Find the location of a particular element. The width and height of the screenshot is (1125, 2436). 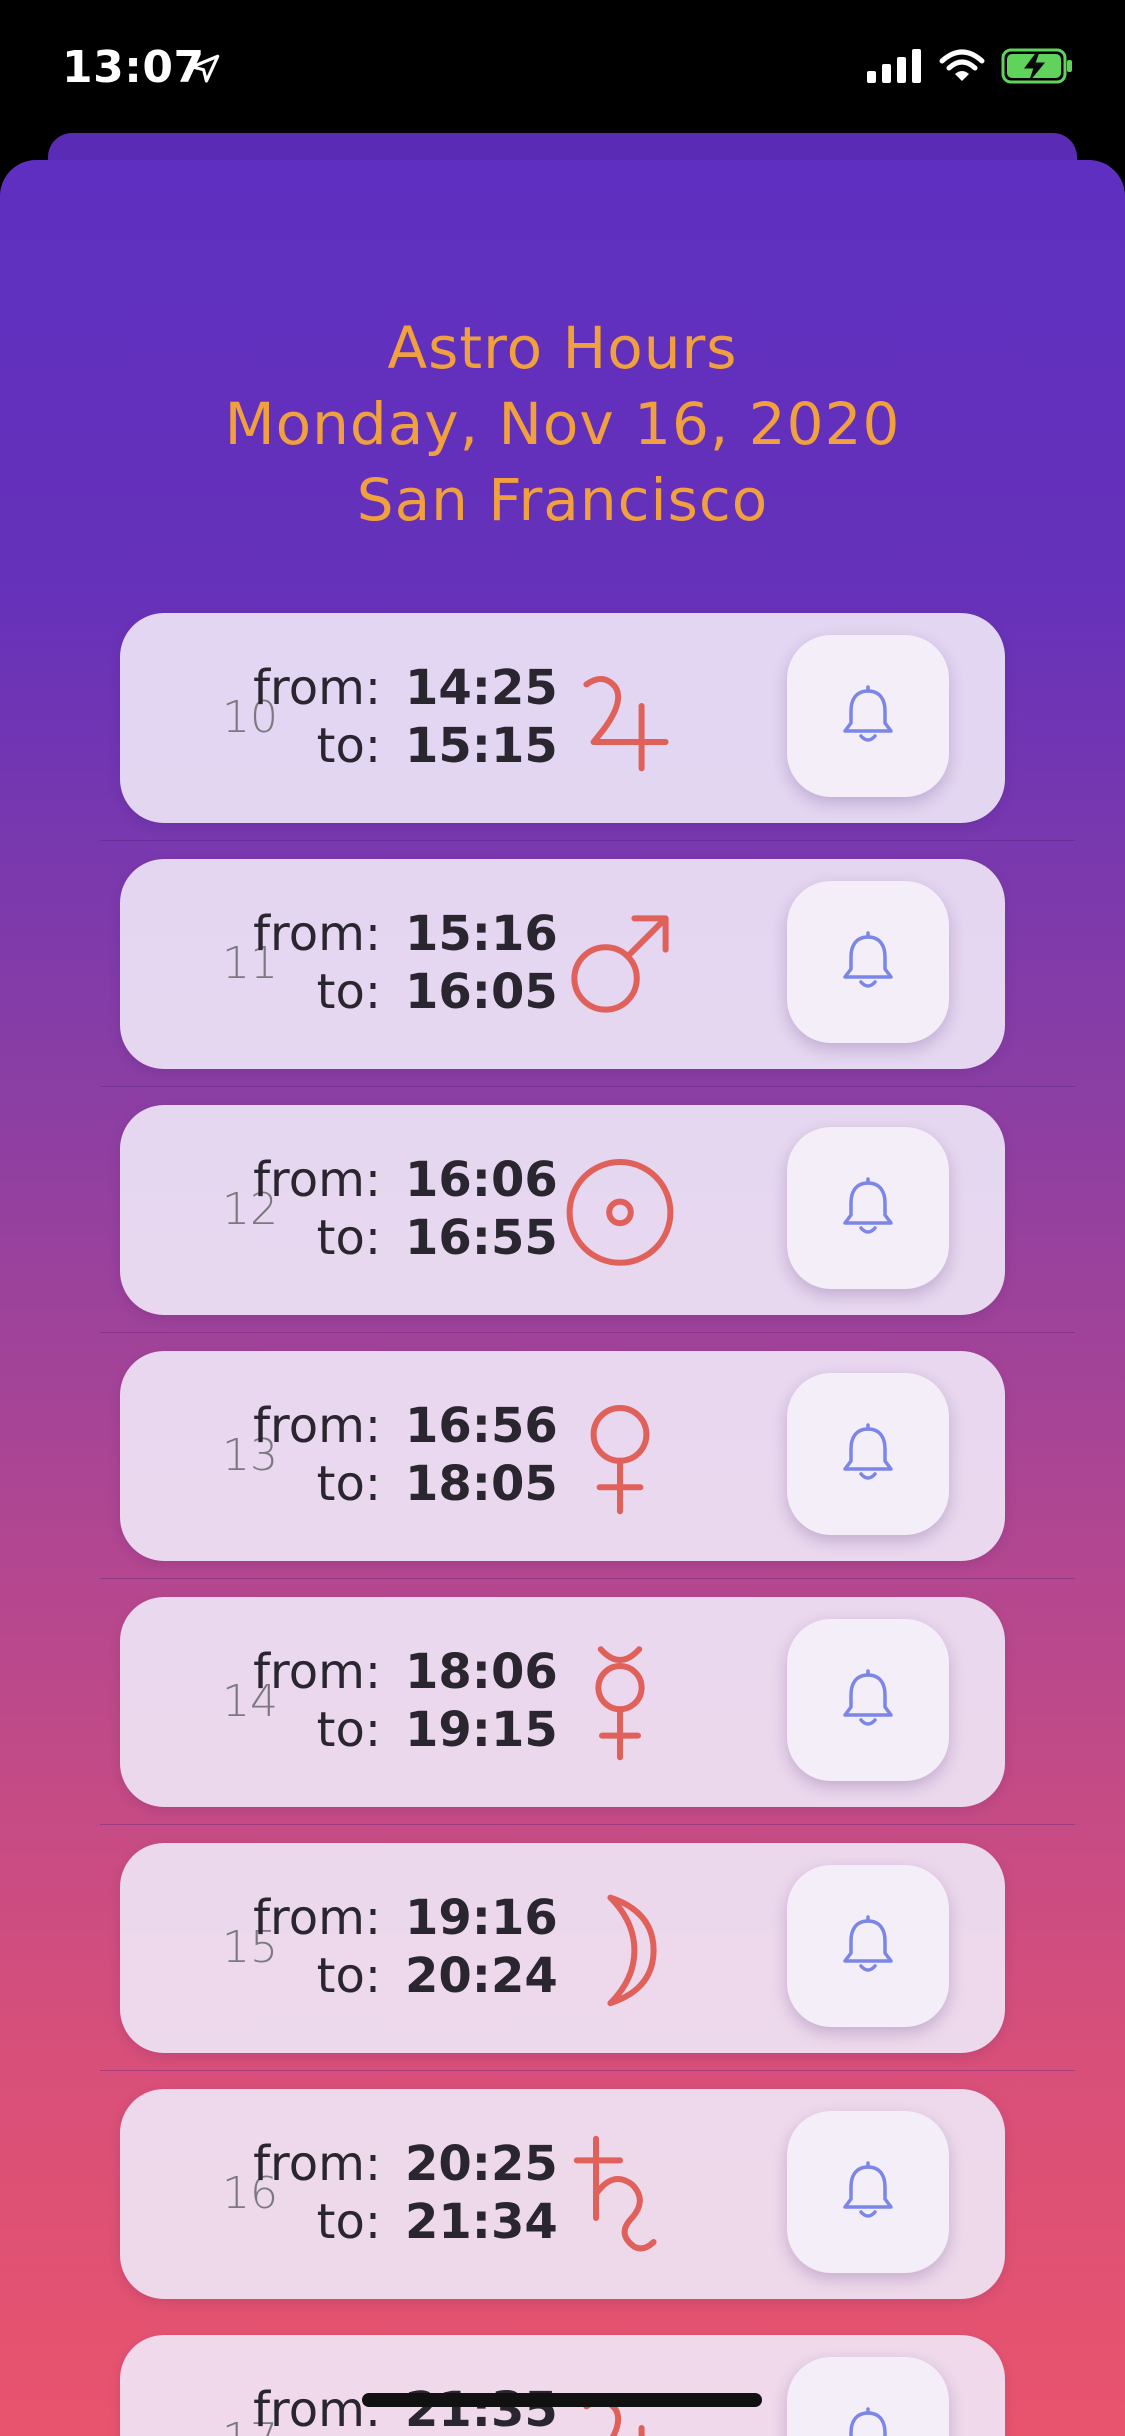

time-range: from:21:35 to: is located at coordinates (405, 2408).